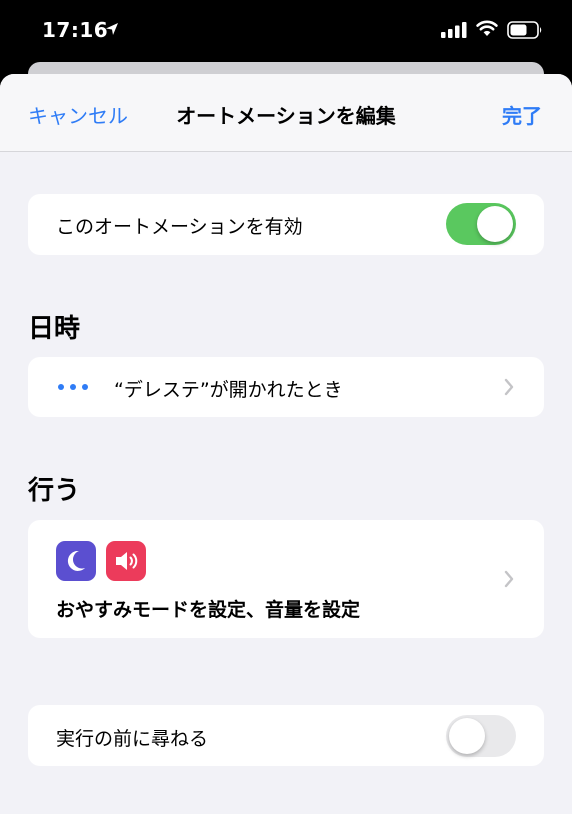 This screenshot has height=814, width=572. Describe the element at coordinates (286, 579) in the screenshot. I see `actions-row: おやすみモードを設定、音量を設定` at that location.